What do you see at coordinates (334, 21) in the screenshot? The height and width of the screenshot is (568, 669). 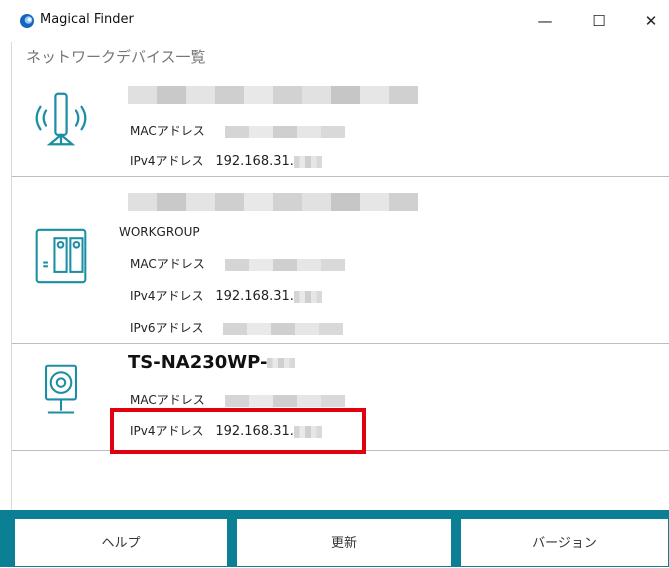 I see `title-bar: Magical Finder — ☐ ✕` at bounding box center [334, 21].